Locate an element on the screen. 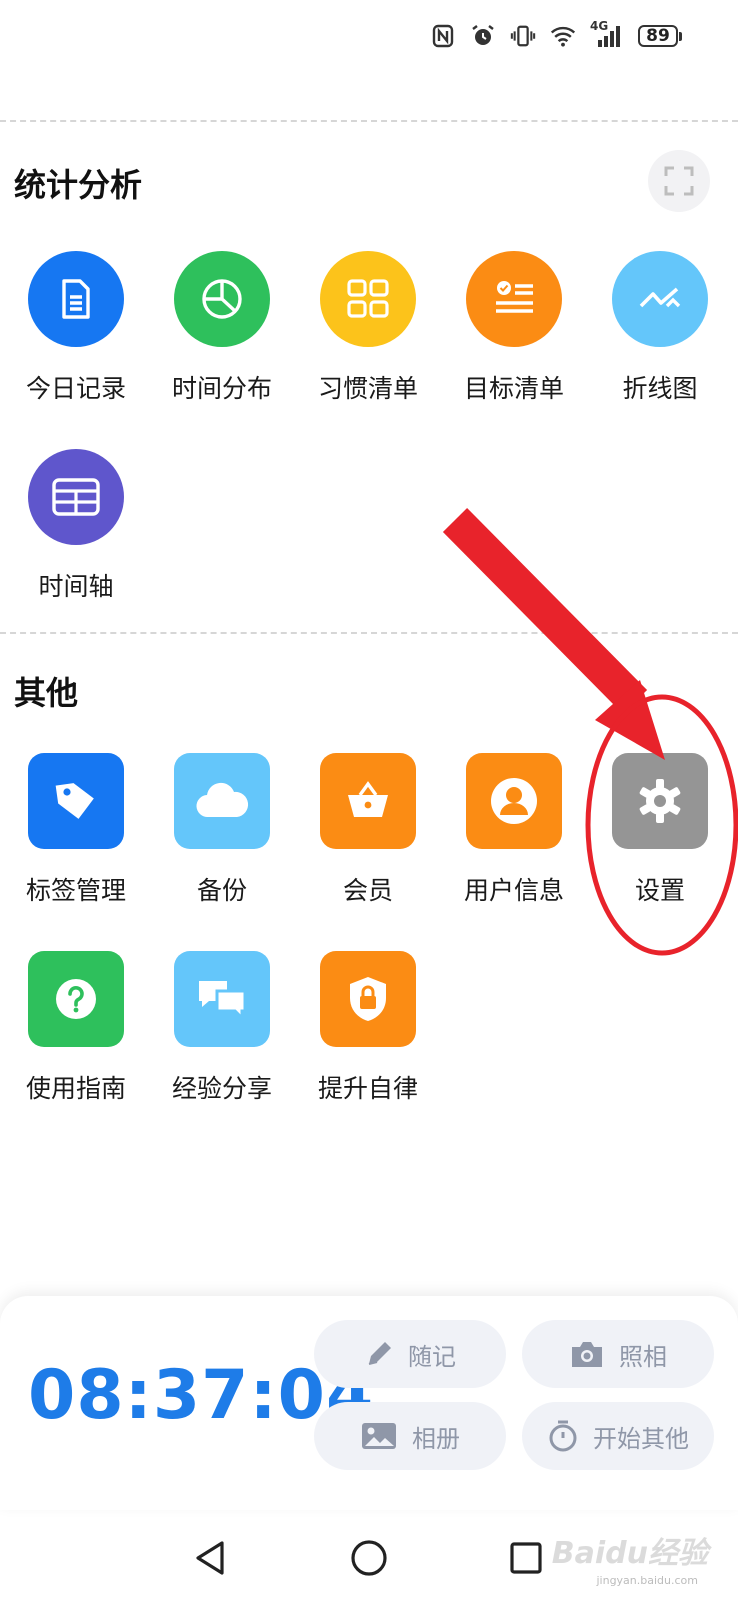  user-guide-label: 使用指南 is located at coordinates (75, 1088).